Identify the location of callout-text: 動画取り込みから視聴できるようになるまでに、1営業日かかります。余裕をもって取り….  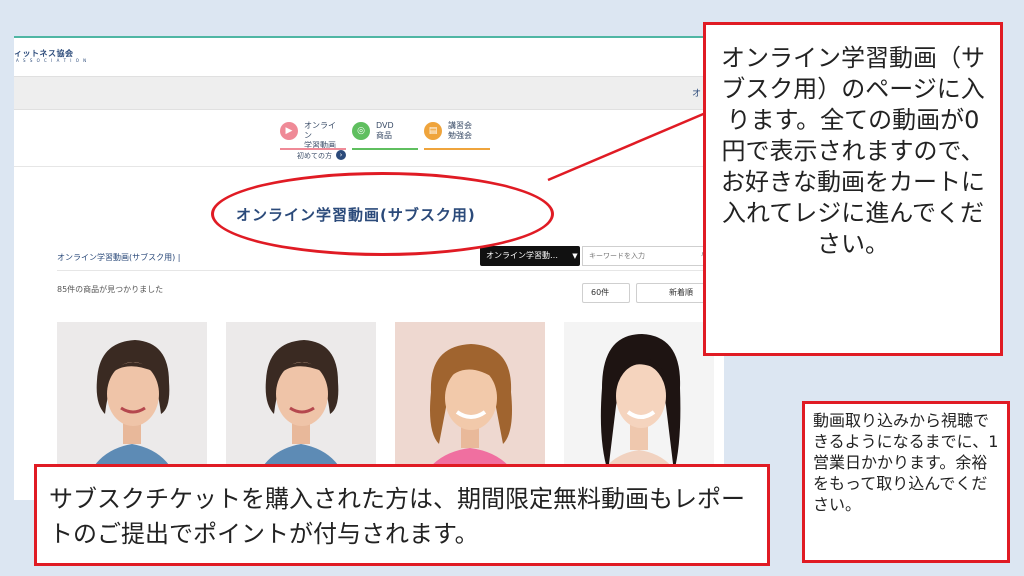
(906, 462).